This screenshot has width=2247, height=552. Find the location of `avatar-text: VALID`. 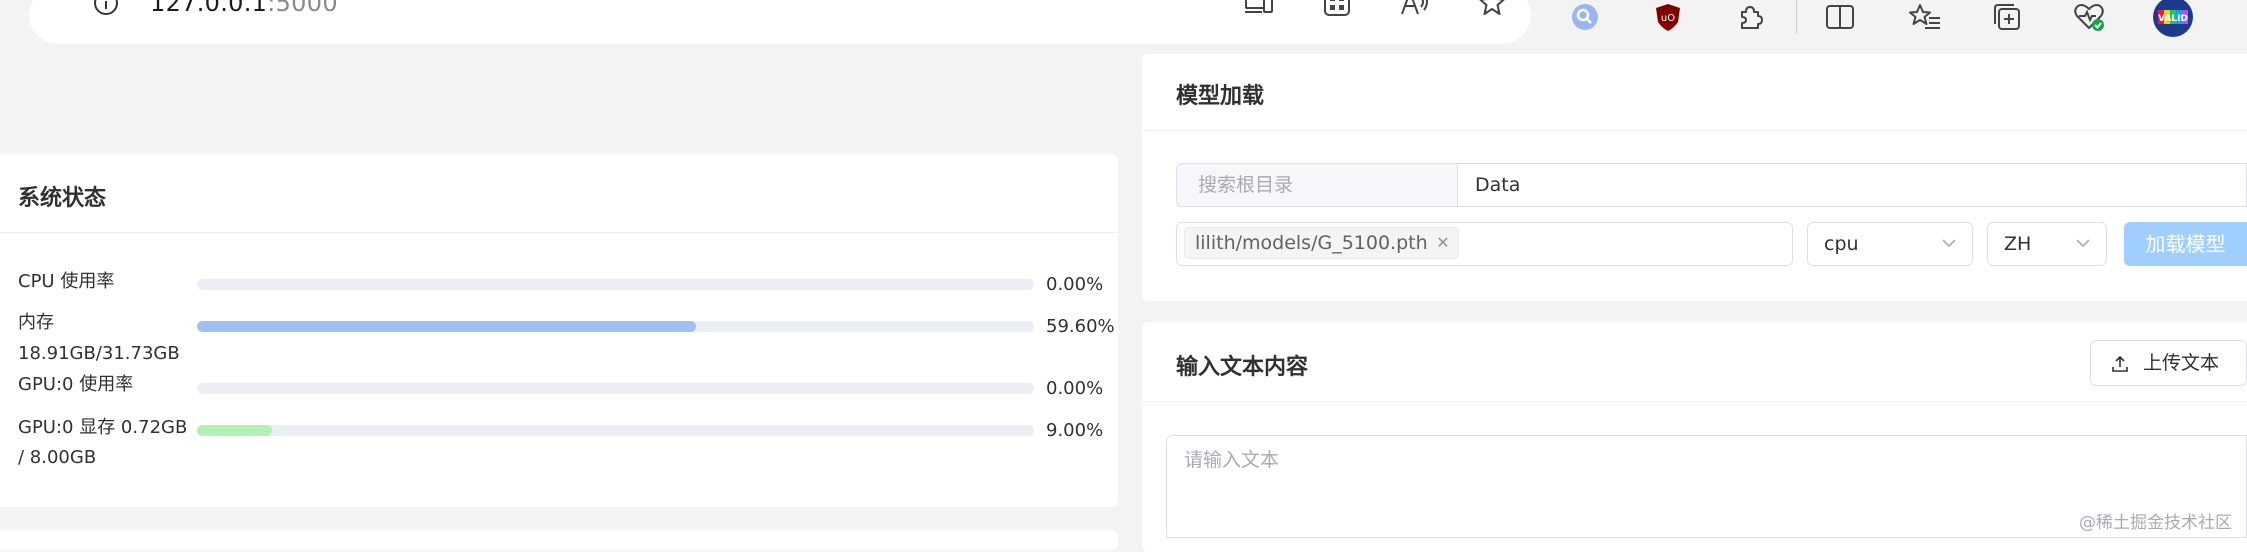

avatar-text: VALID is located at coordinates (2173, 19).